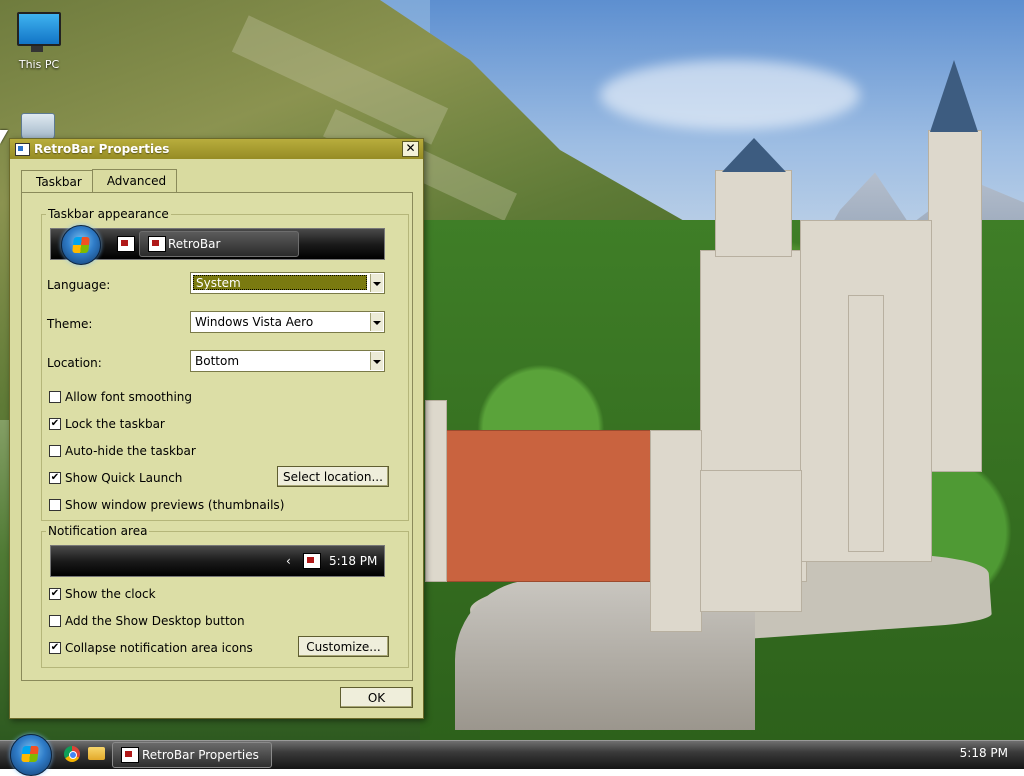  Describe the element at coordinates (70, 324) in the screenshot. I see `theme-label: Theme:` at that location.